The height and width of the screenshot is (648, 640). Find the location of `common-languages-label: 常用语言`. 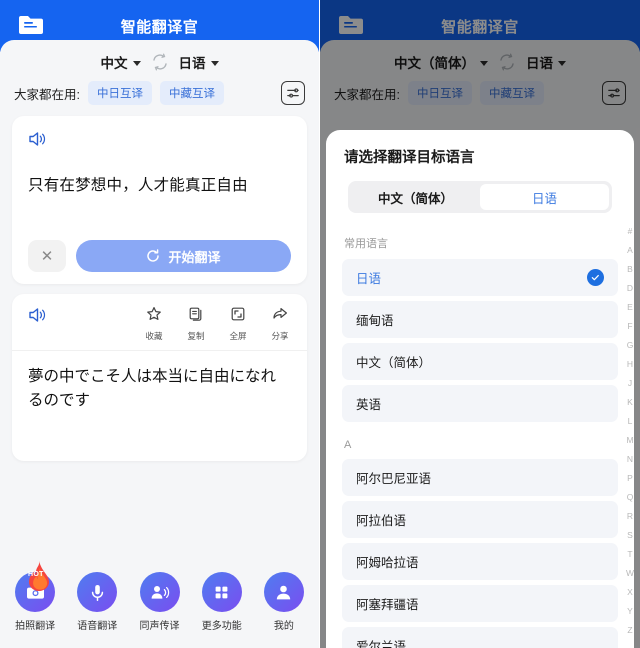

common-languages-label: 常用语言 is located at coordinates (366, 244).